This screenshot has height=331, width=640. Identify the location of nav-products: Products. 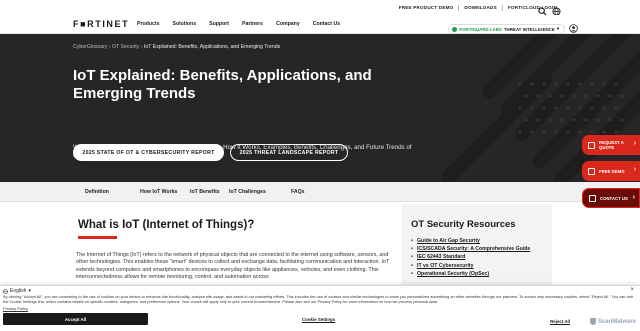
(148, 24).